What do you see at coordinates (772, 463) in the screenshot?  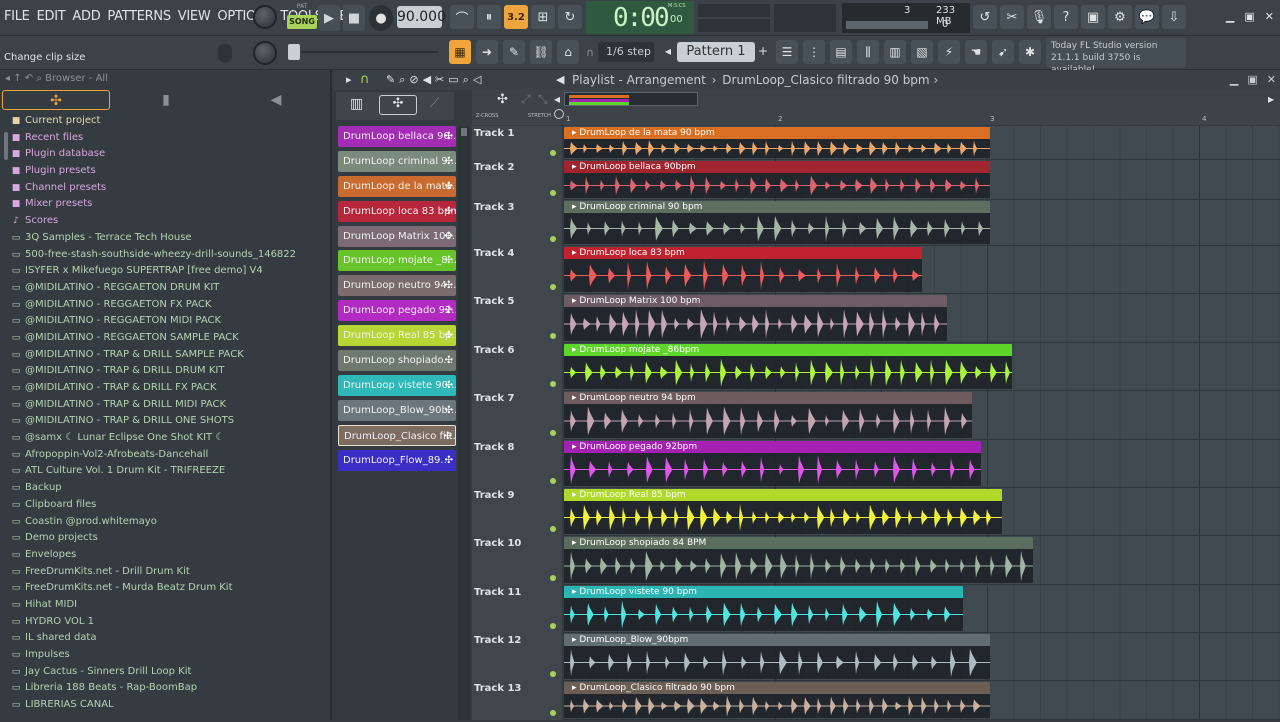 I see `audio-clip: ▸ DrumLoop pegado 92bpm` at bounding box center [772, 463].